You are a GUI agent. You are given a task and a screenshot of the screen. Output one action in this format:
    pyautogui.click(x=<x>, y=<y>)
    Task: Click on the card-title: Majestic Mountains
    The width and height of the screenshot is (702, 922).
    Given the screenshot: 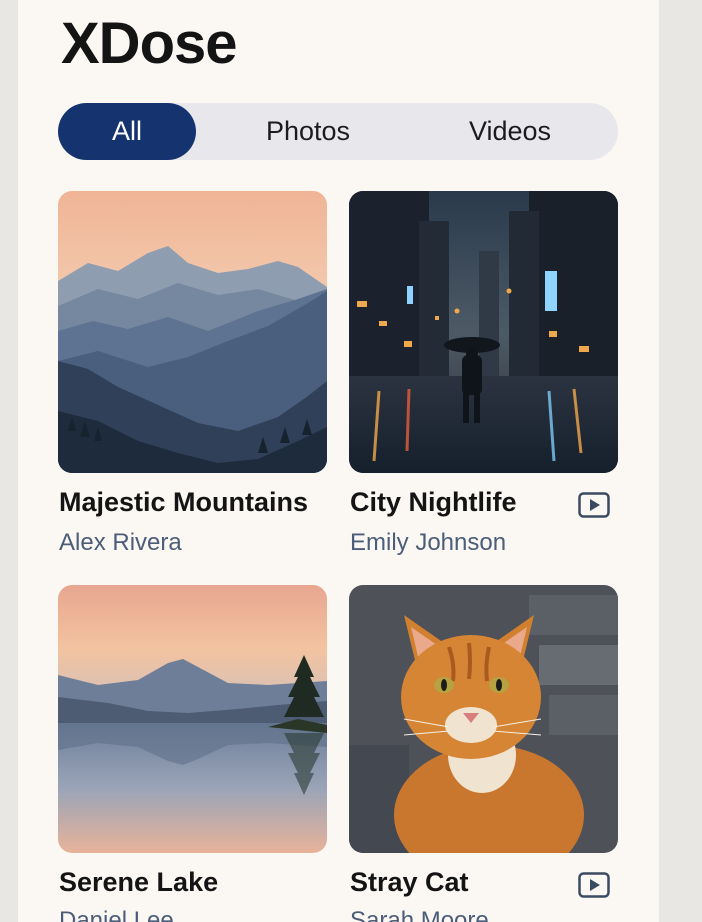 What is the action you would take?
    pyautogui.click(x=184, y=502)
    